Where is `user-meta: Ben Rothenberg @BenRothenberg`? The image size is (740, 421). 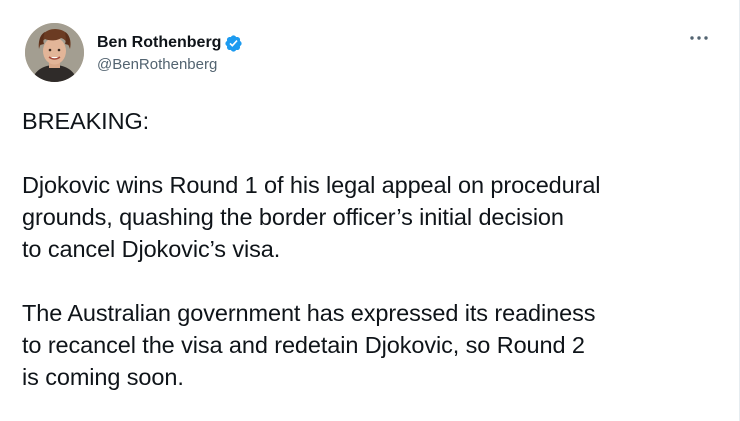 user-meta: Ben Rothenberg @BenRothenberg is located at coordinates (170, 52).